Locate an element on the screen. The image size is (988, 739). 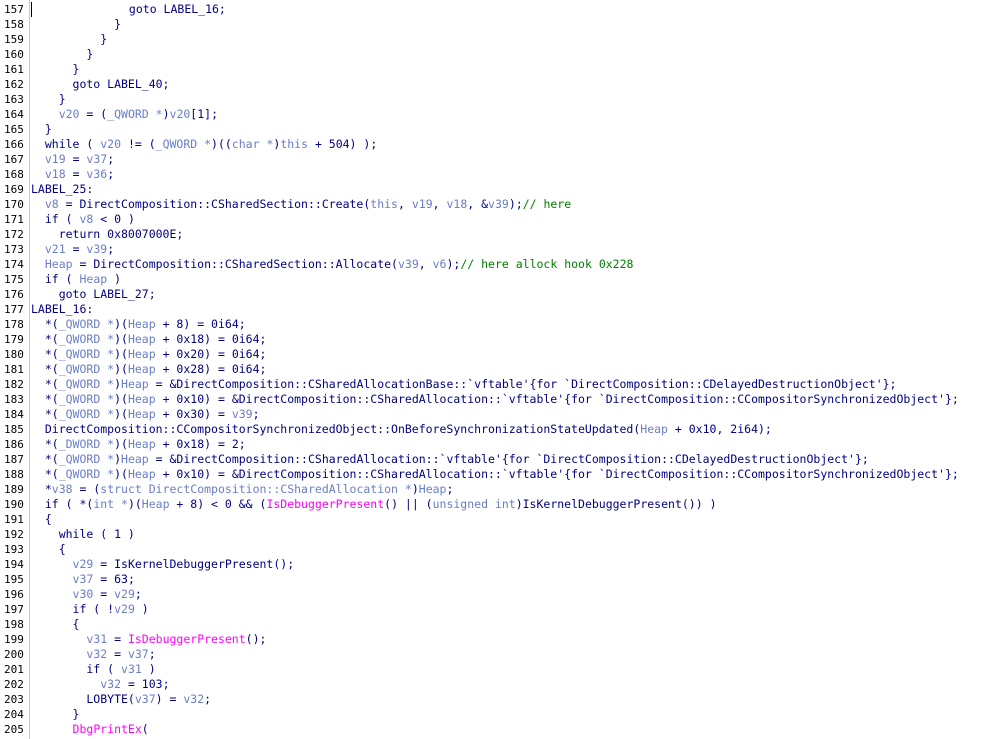
code-line: 169 LABEL_25: is located at coordinates (494, 189).